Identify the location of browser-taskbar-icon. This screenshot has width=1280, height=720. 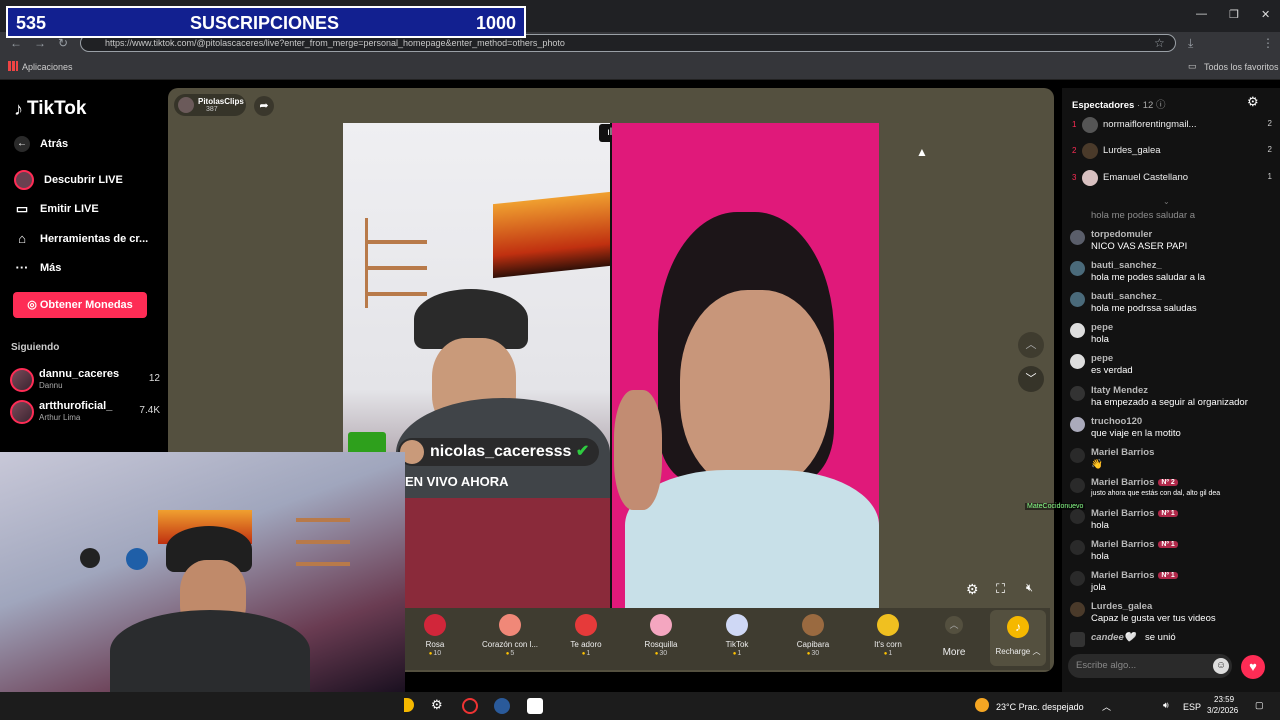
(470, 706).